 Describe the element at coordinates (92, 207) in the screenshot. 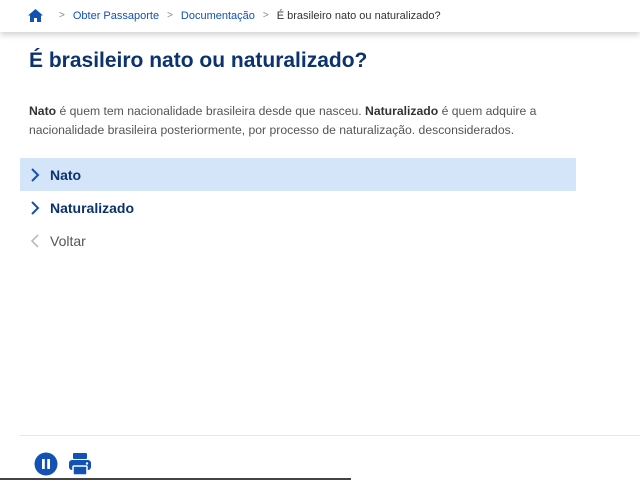

I see `option-label: Naturalizado` at that location.